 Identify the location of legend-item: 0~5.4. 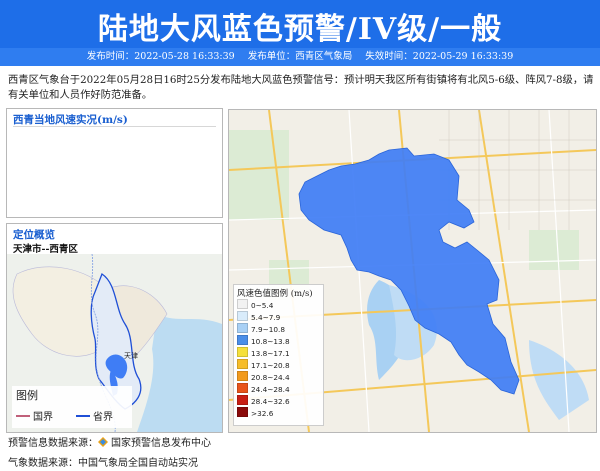
(255, 304).